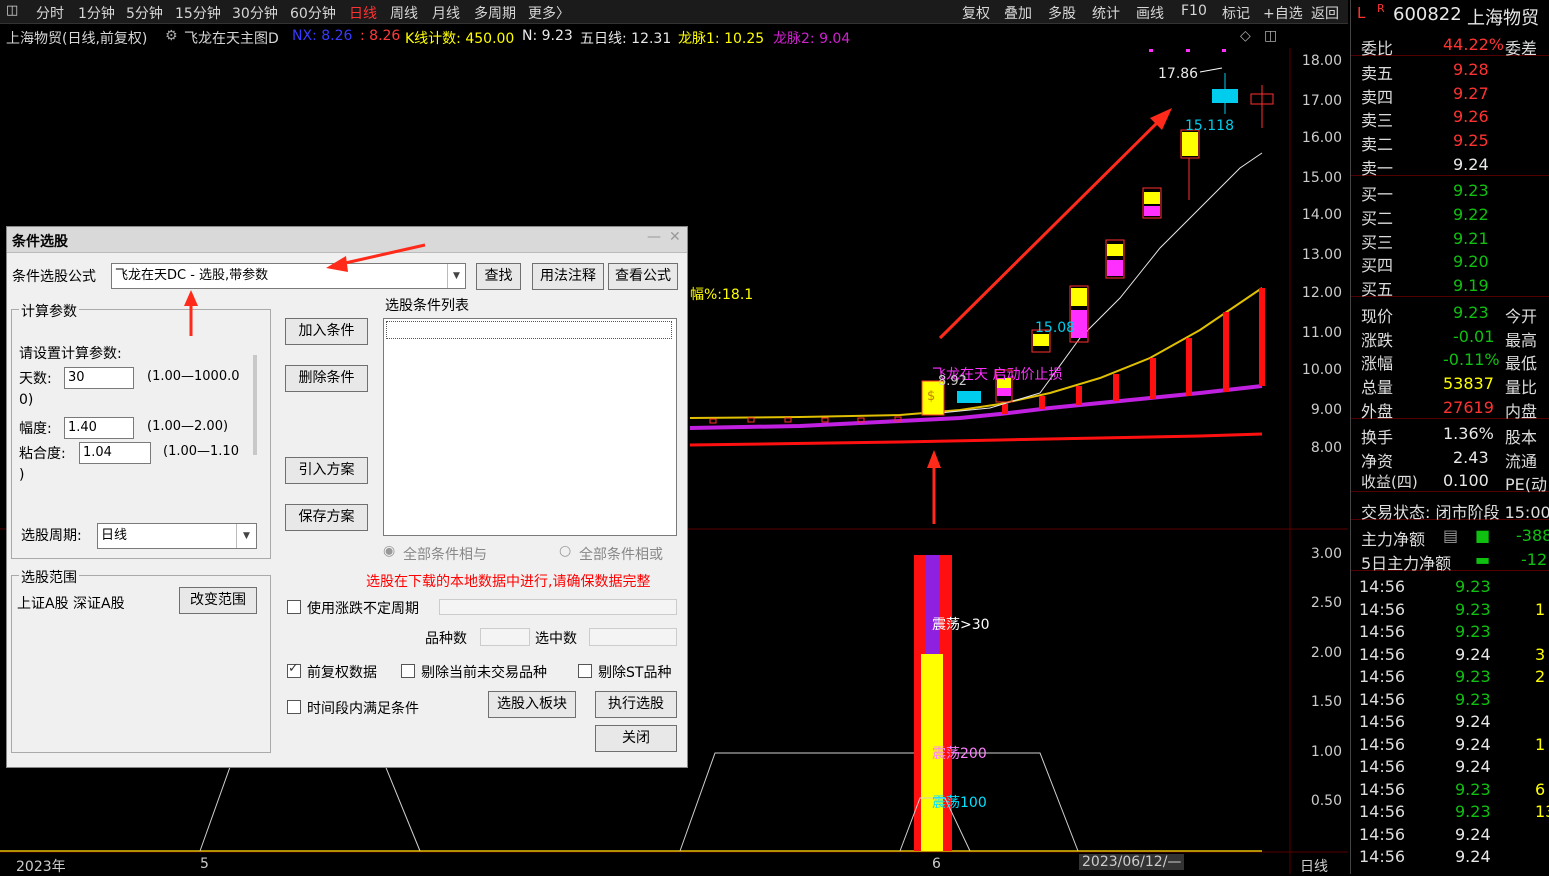 The width and height of the screenshot is (1549, 876). What do you see at coordinates (1389, 482) in the screenshot?
I see `quote-label: 收益(四)` at bounding box center [1389, 482].